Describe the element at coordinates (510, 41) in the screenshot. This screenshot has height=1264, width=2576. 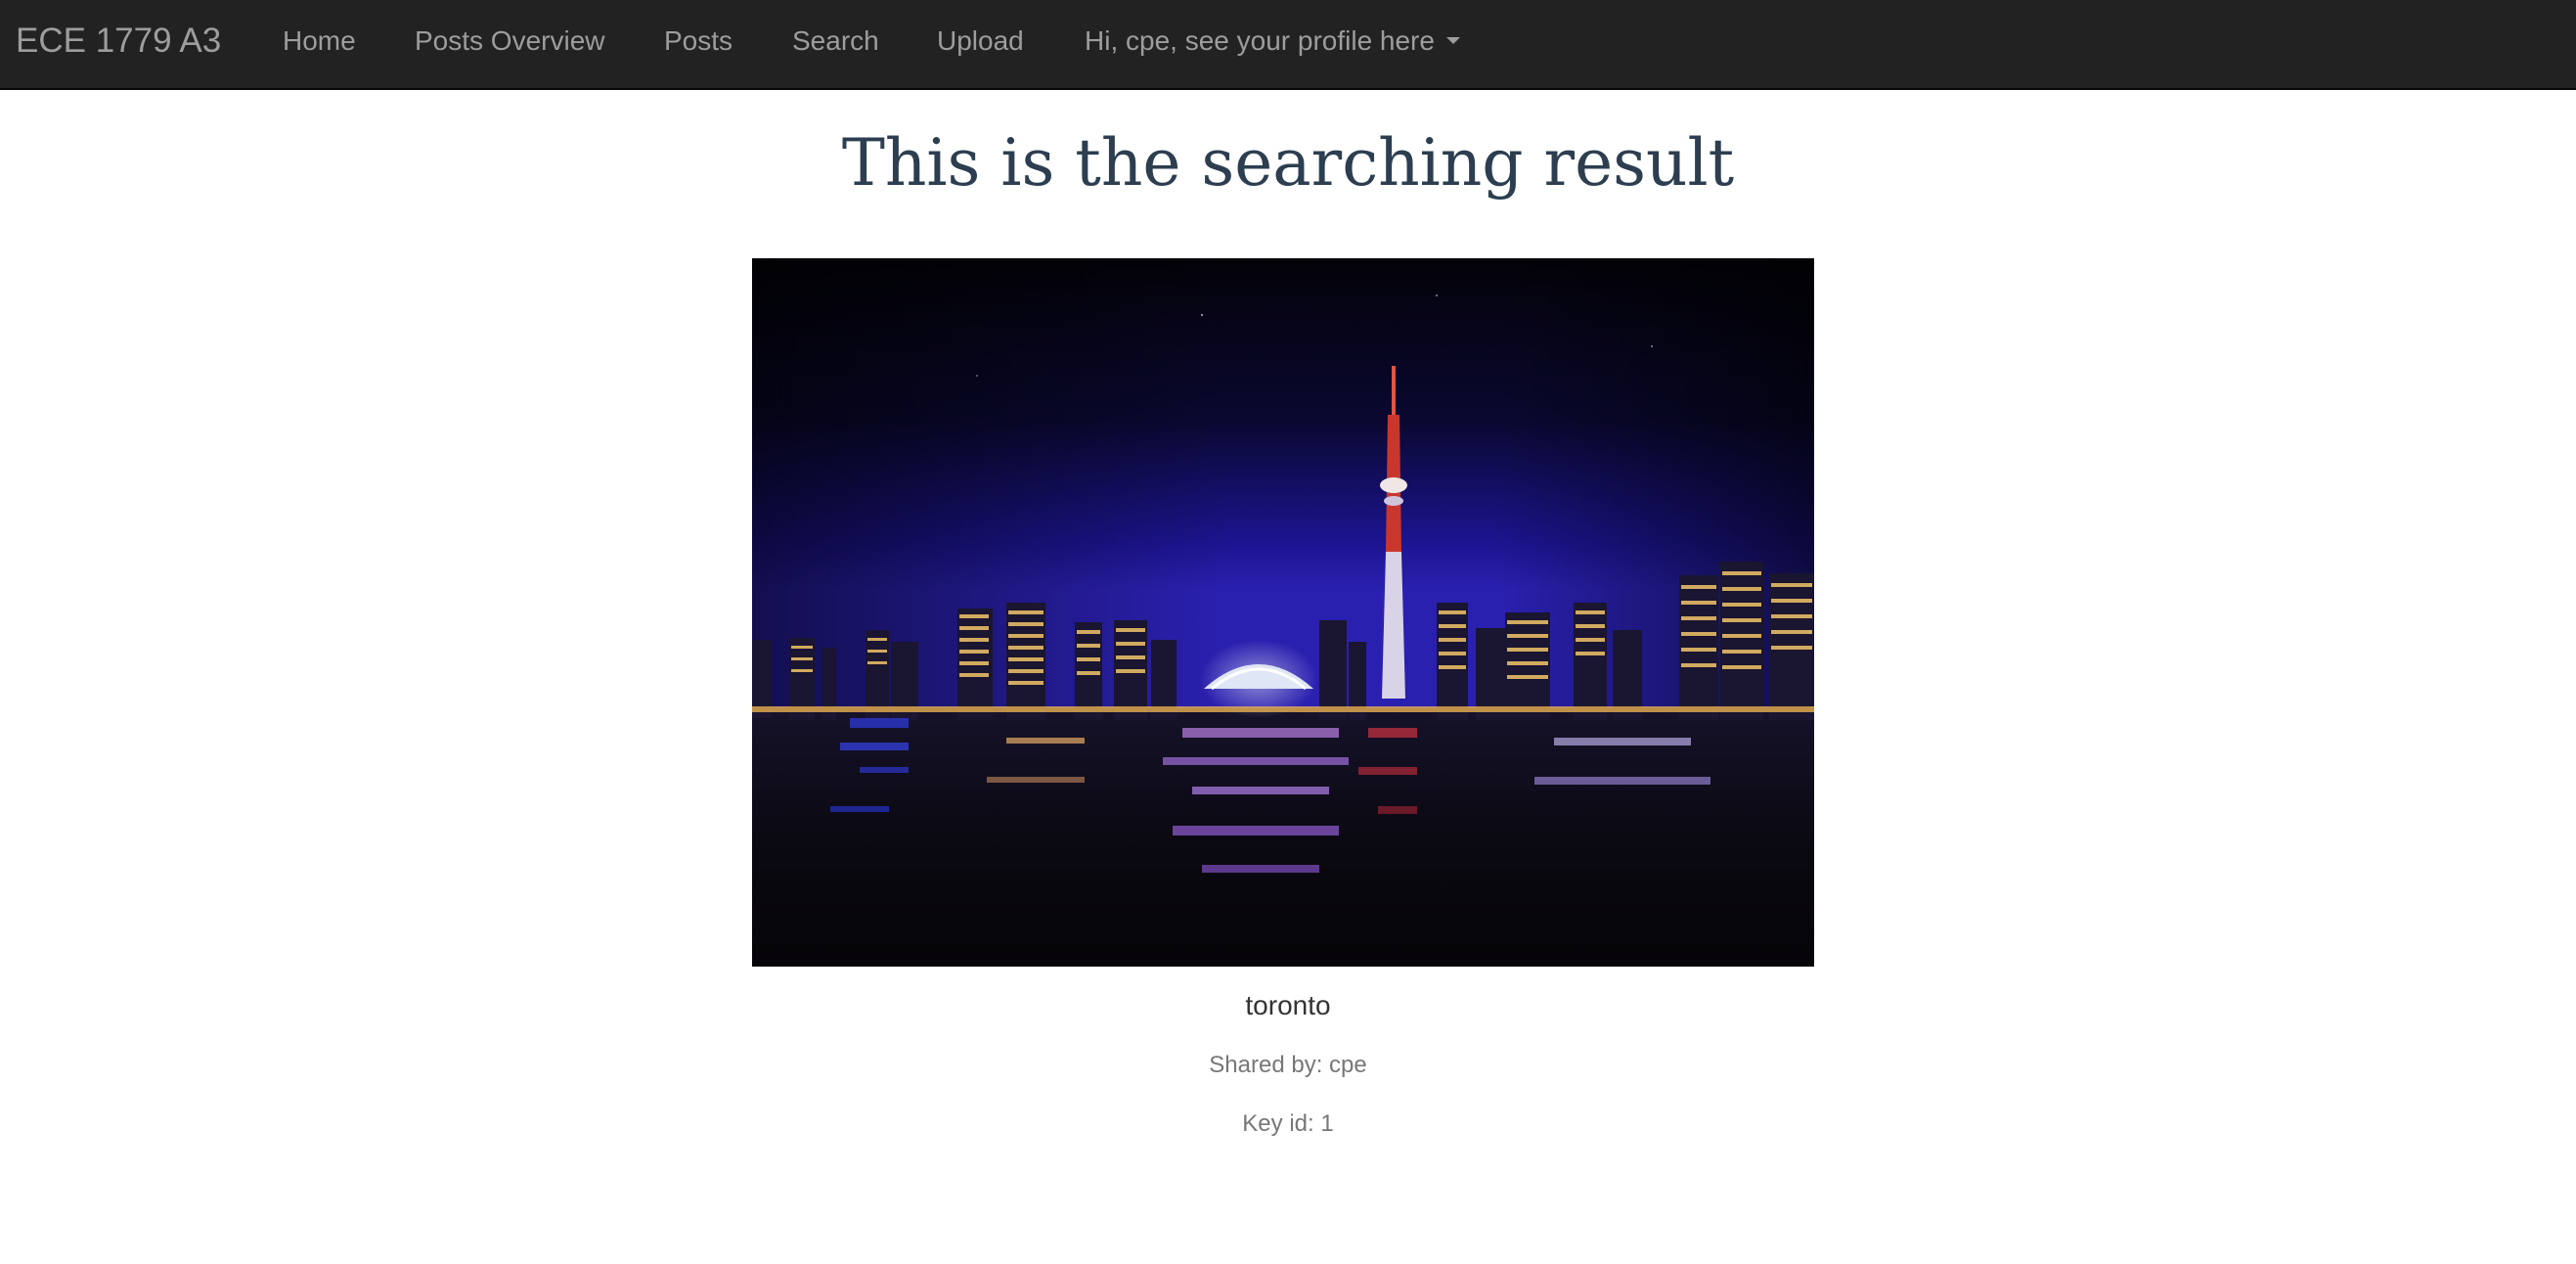
I see `nav-posts-overview: Posts Overview` at that location.